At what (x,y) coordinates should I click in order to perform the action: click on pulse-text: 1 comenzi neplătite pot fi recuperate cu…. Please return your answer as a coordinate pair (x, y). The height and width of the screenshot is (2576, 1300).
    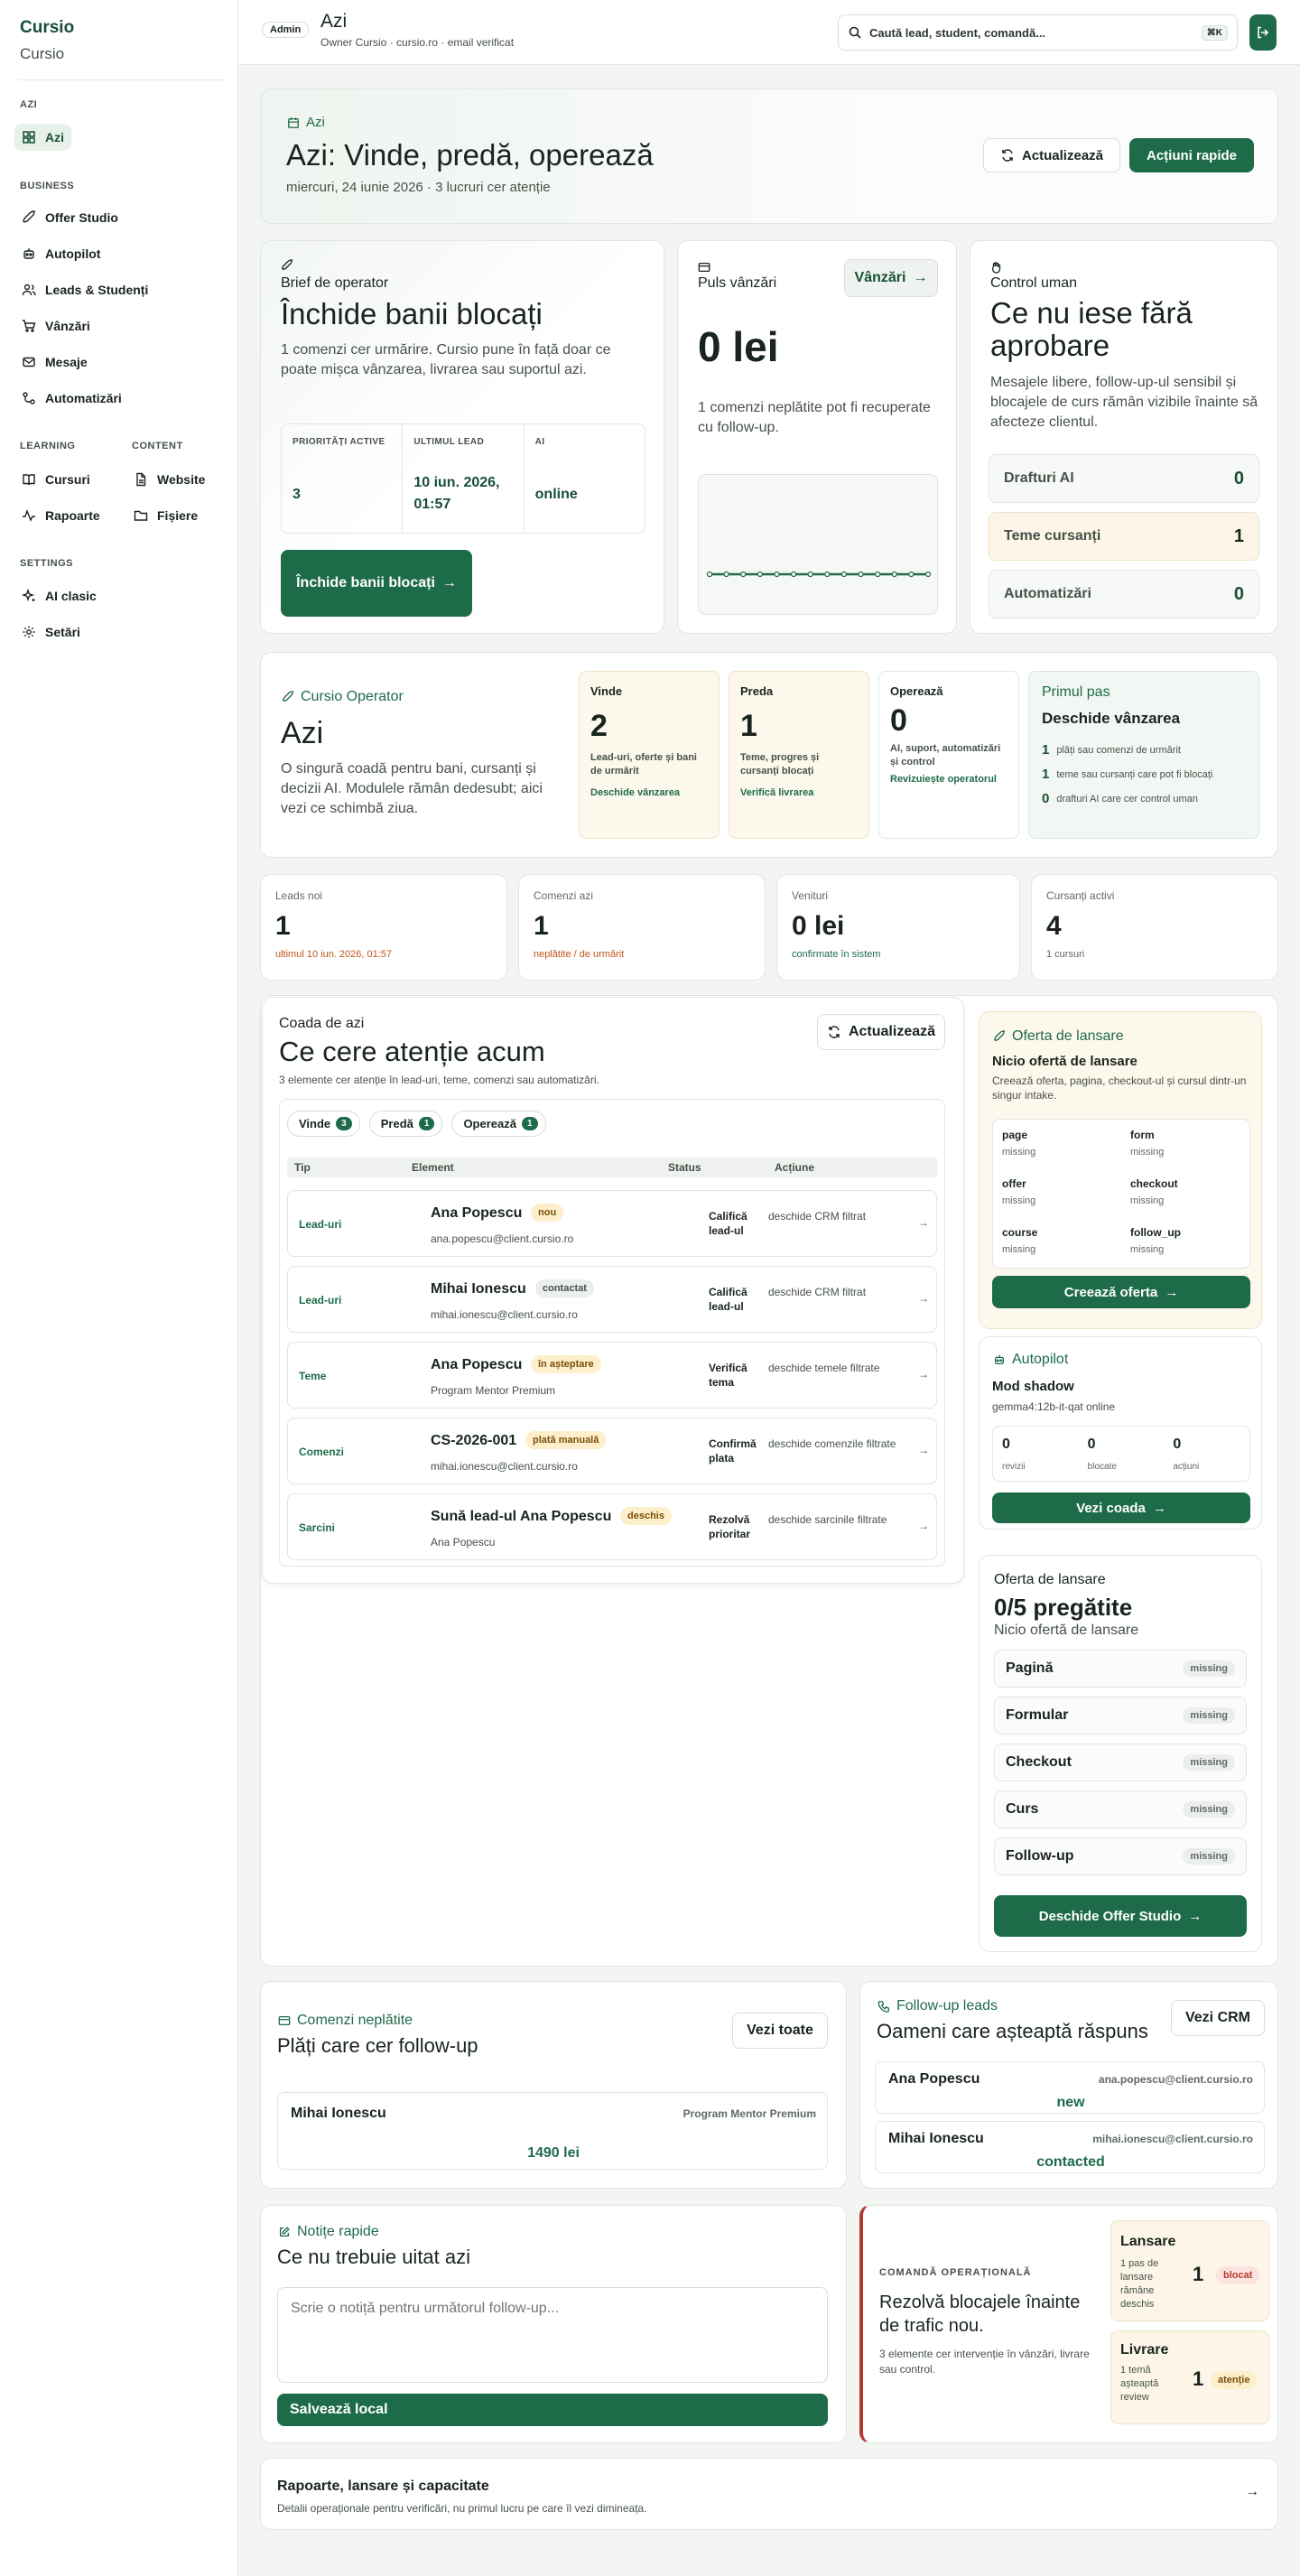
    Looking at the image, I should click on (814, 417).